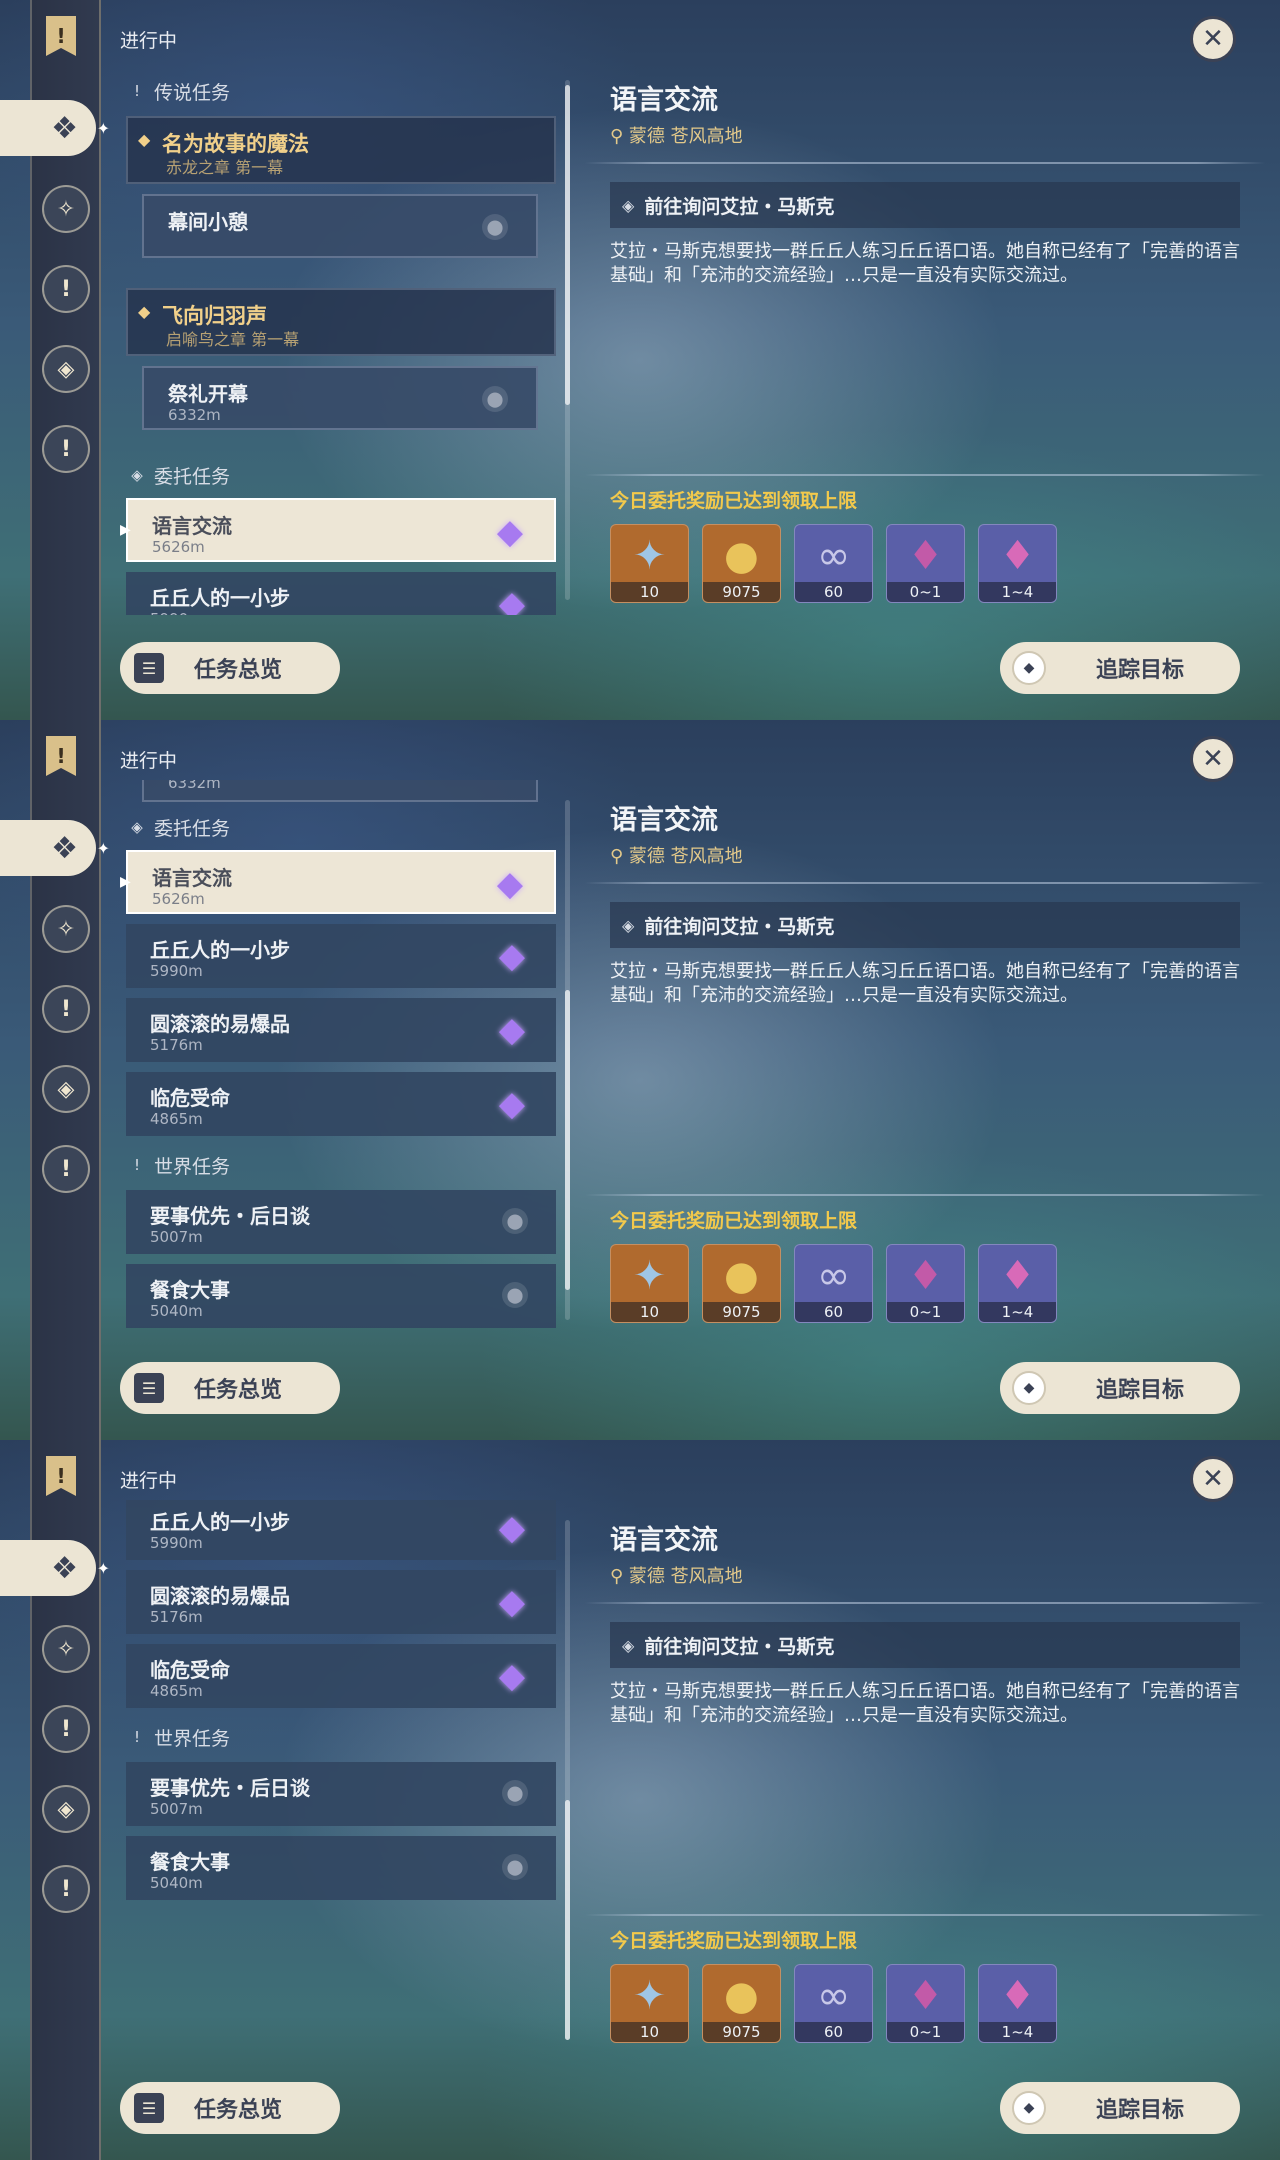 This screenshot has width=1280, height=2160. What do you see at coordinates (676, 856) in the screenshot?
I see `quest-location: ⚲ 蒙德 苍风高地` at bounding box center [676, 856].